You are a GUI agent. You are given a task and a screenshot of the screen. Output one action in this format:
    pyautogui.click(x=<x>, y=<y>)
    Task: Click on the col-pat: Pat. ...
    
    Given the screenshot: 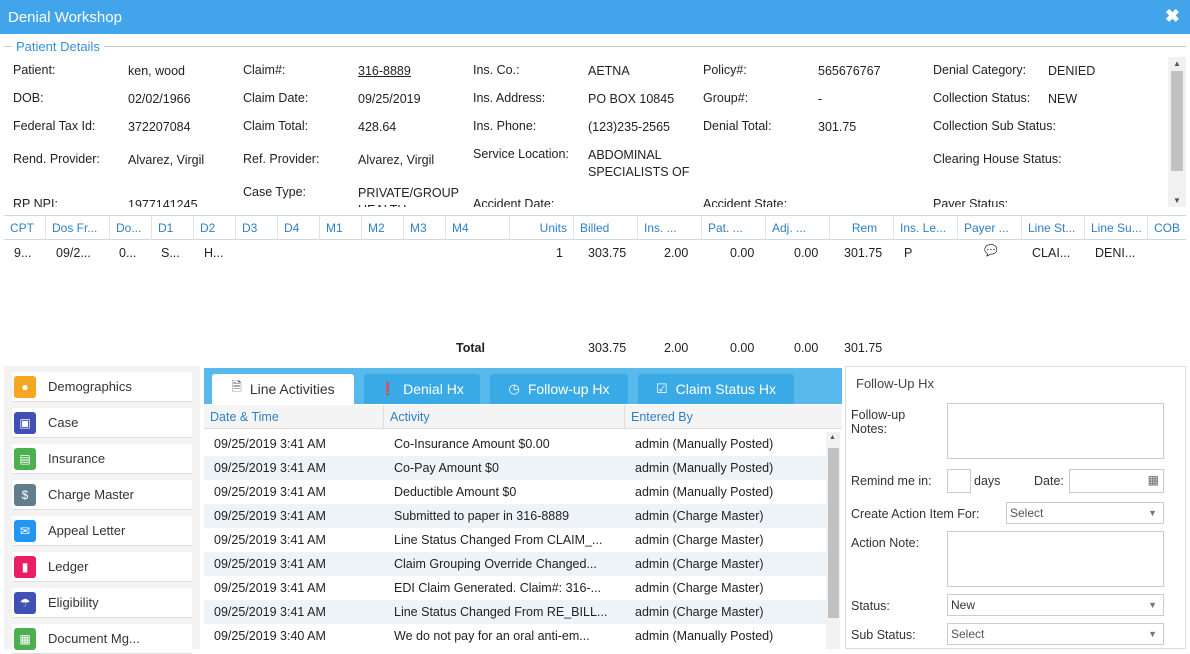 What is the action you would take?
    pyautogui.click(x=734, y=228)
    